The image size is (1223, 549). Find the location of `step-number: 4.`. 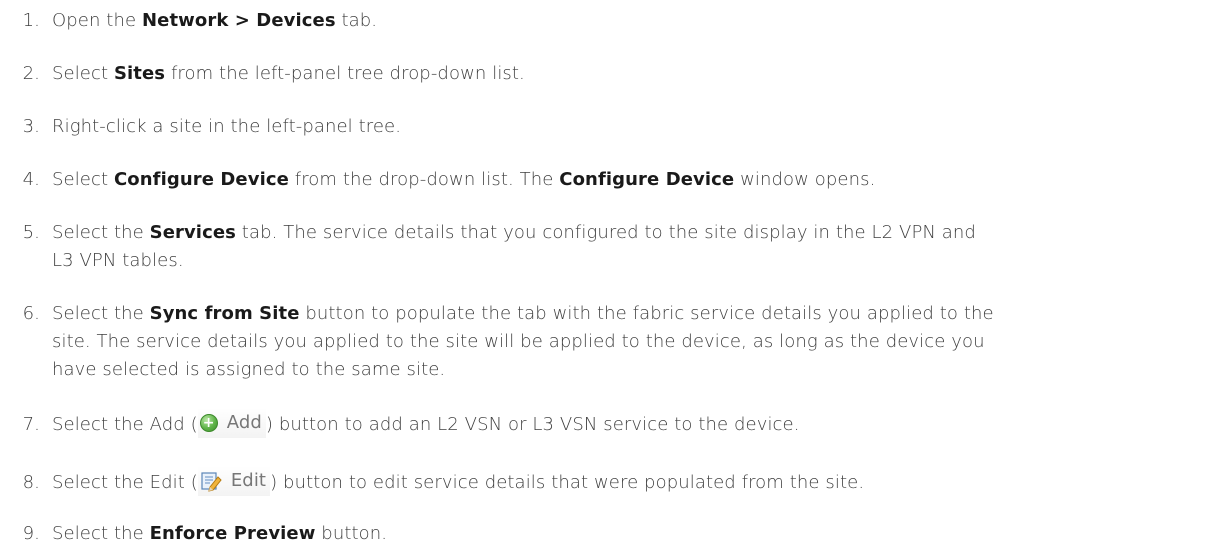

step-number: 4. is located at coordinates (31, 179).